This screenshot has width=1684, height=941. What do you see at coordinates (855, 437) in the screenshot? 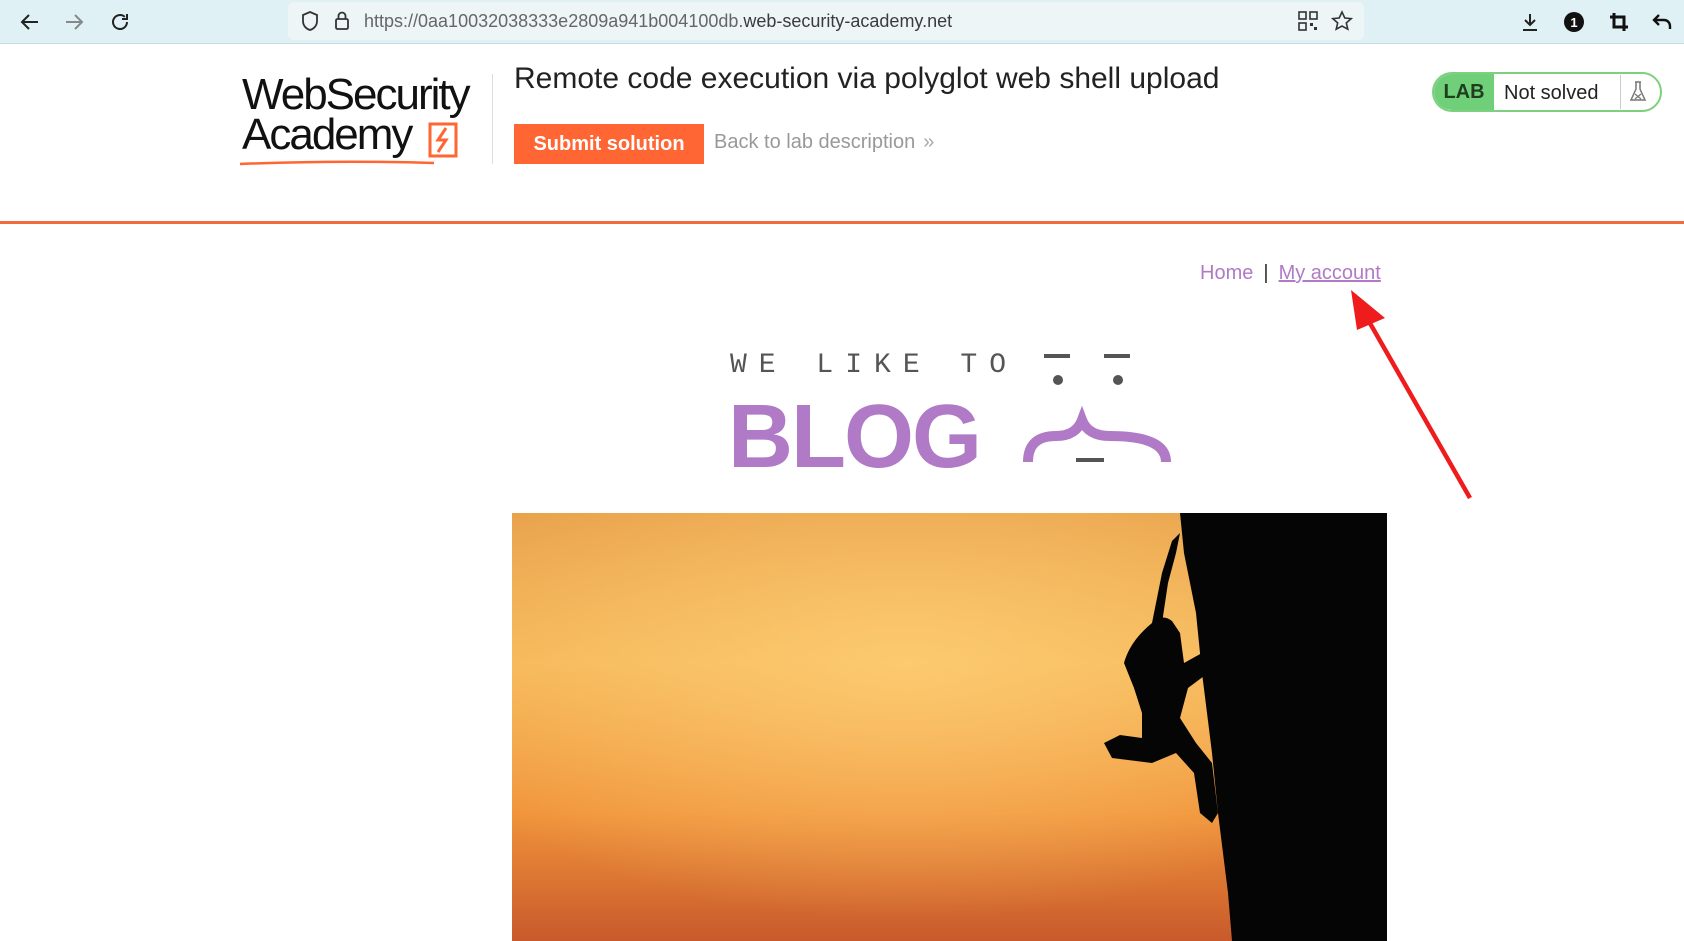
I see `blog-title: BLOG` at bounding box center [855, 437].